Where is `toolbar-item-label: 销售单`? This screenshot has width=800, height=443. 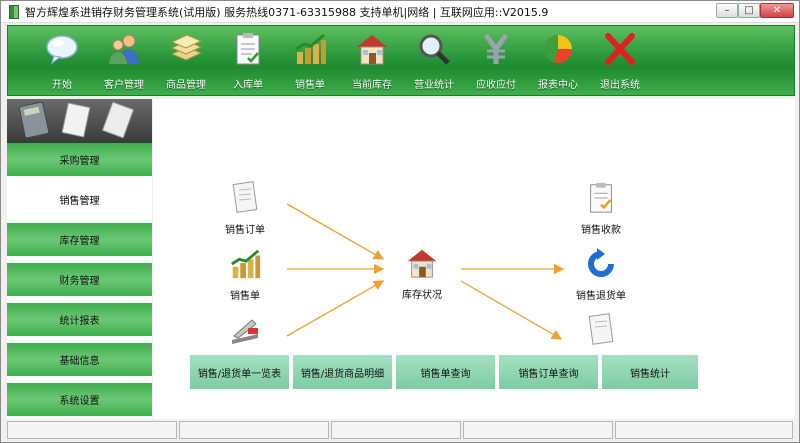 toolbar-item-label: 销售单 is located at coordinates (310, 85).